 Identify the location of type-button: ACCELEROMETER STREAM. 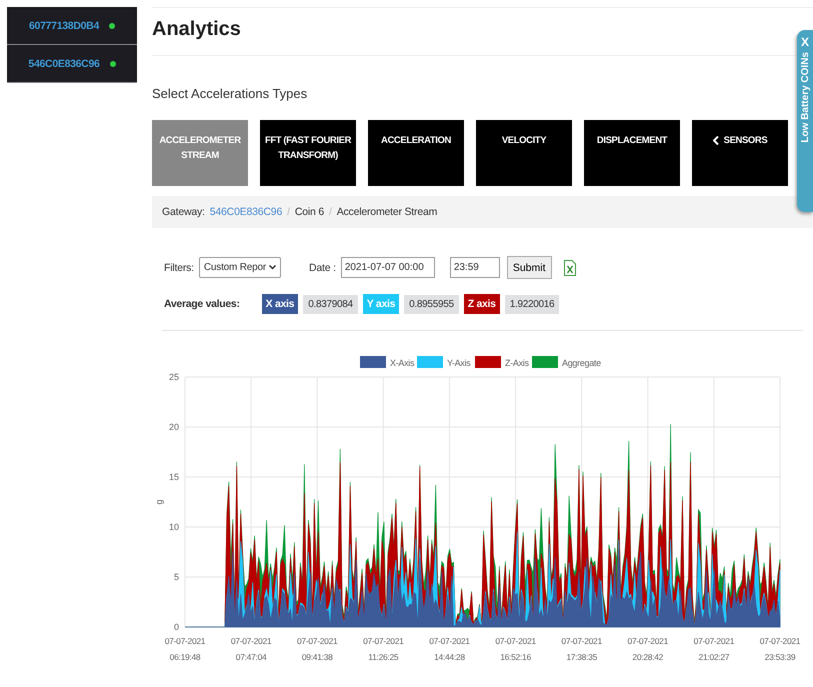
(200, 153).